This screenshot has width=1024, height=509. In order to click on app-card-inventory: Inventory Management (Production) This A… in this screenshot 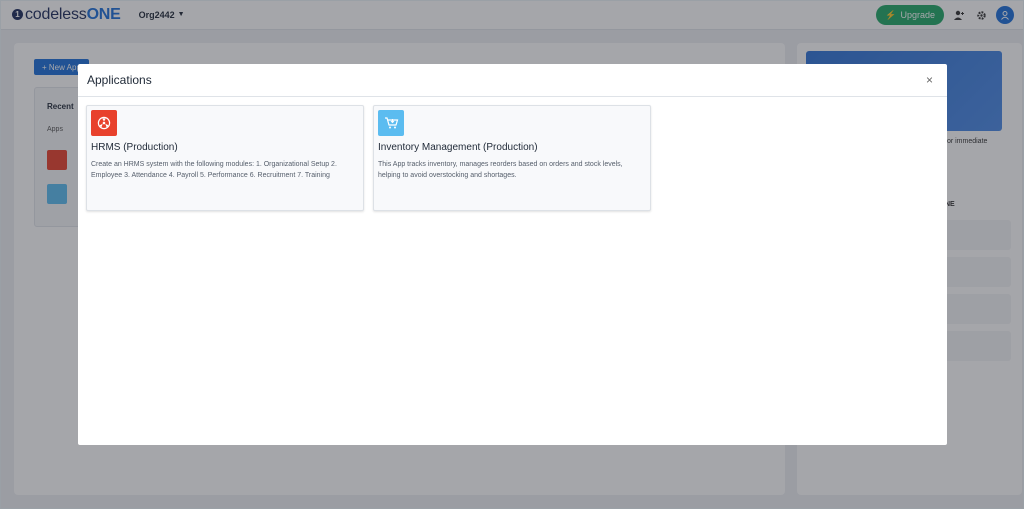, I will do `click(512, 158)`.